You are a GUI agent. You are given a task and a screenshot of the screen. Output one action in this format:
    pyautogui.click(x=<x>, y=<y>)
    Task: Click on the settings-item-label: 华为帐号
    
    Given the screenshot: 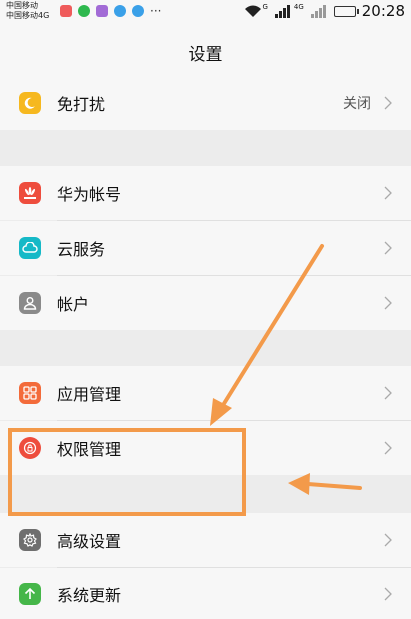 What is the action you would take?
    pyautogui.click(x=89, y=194)
    